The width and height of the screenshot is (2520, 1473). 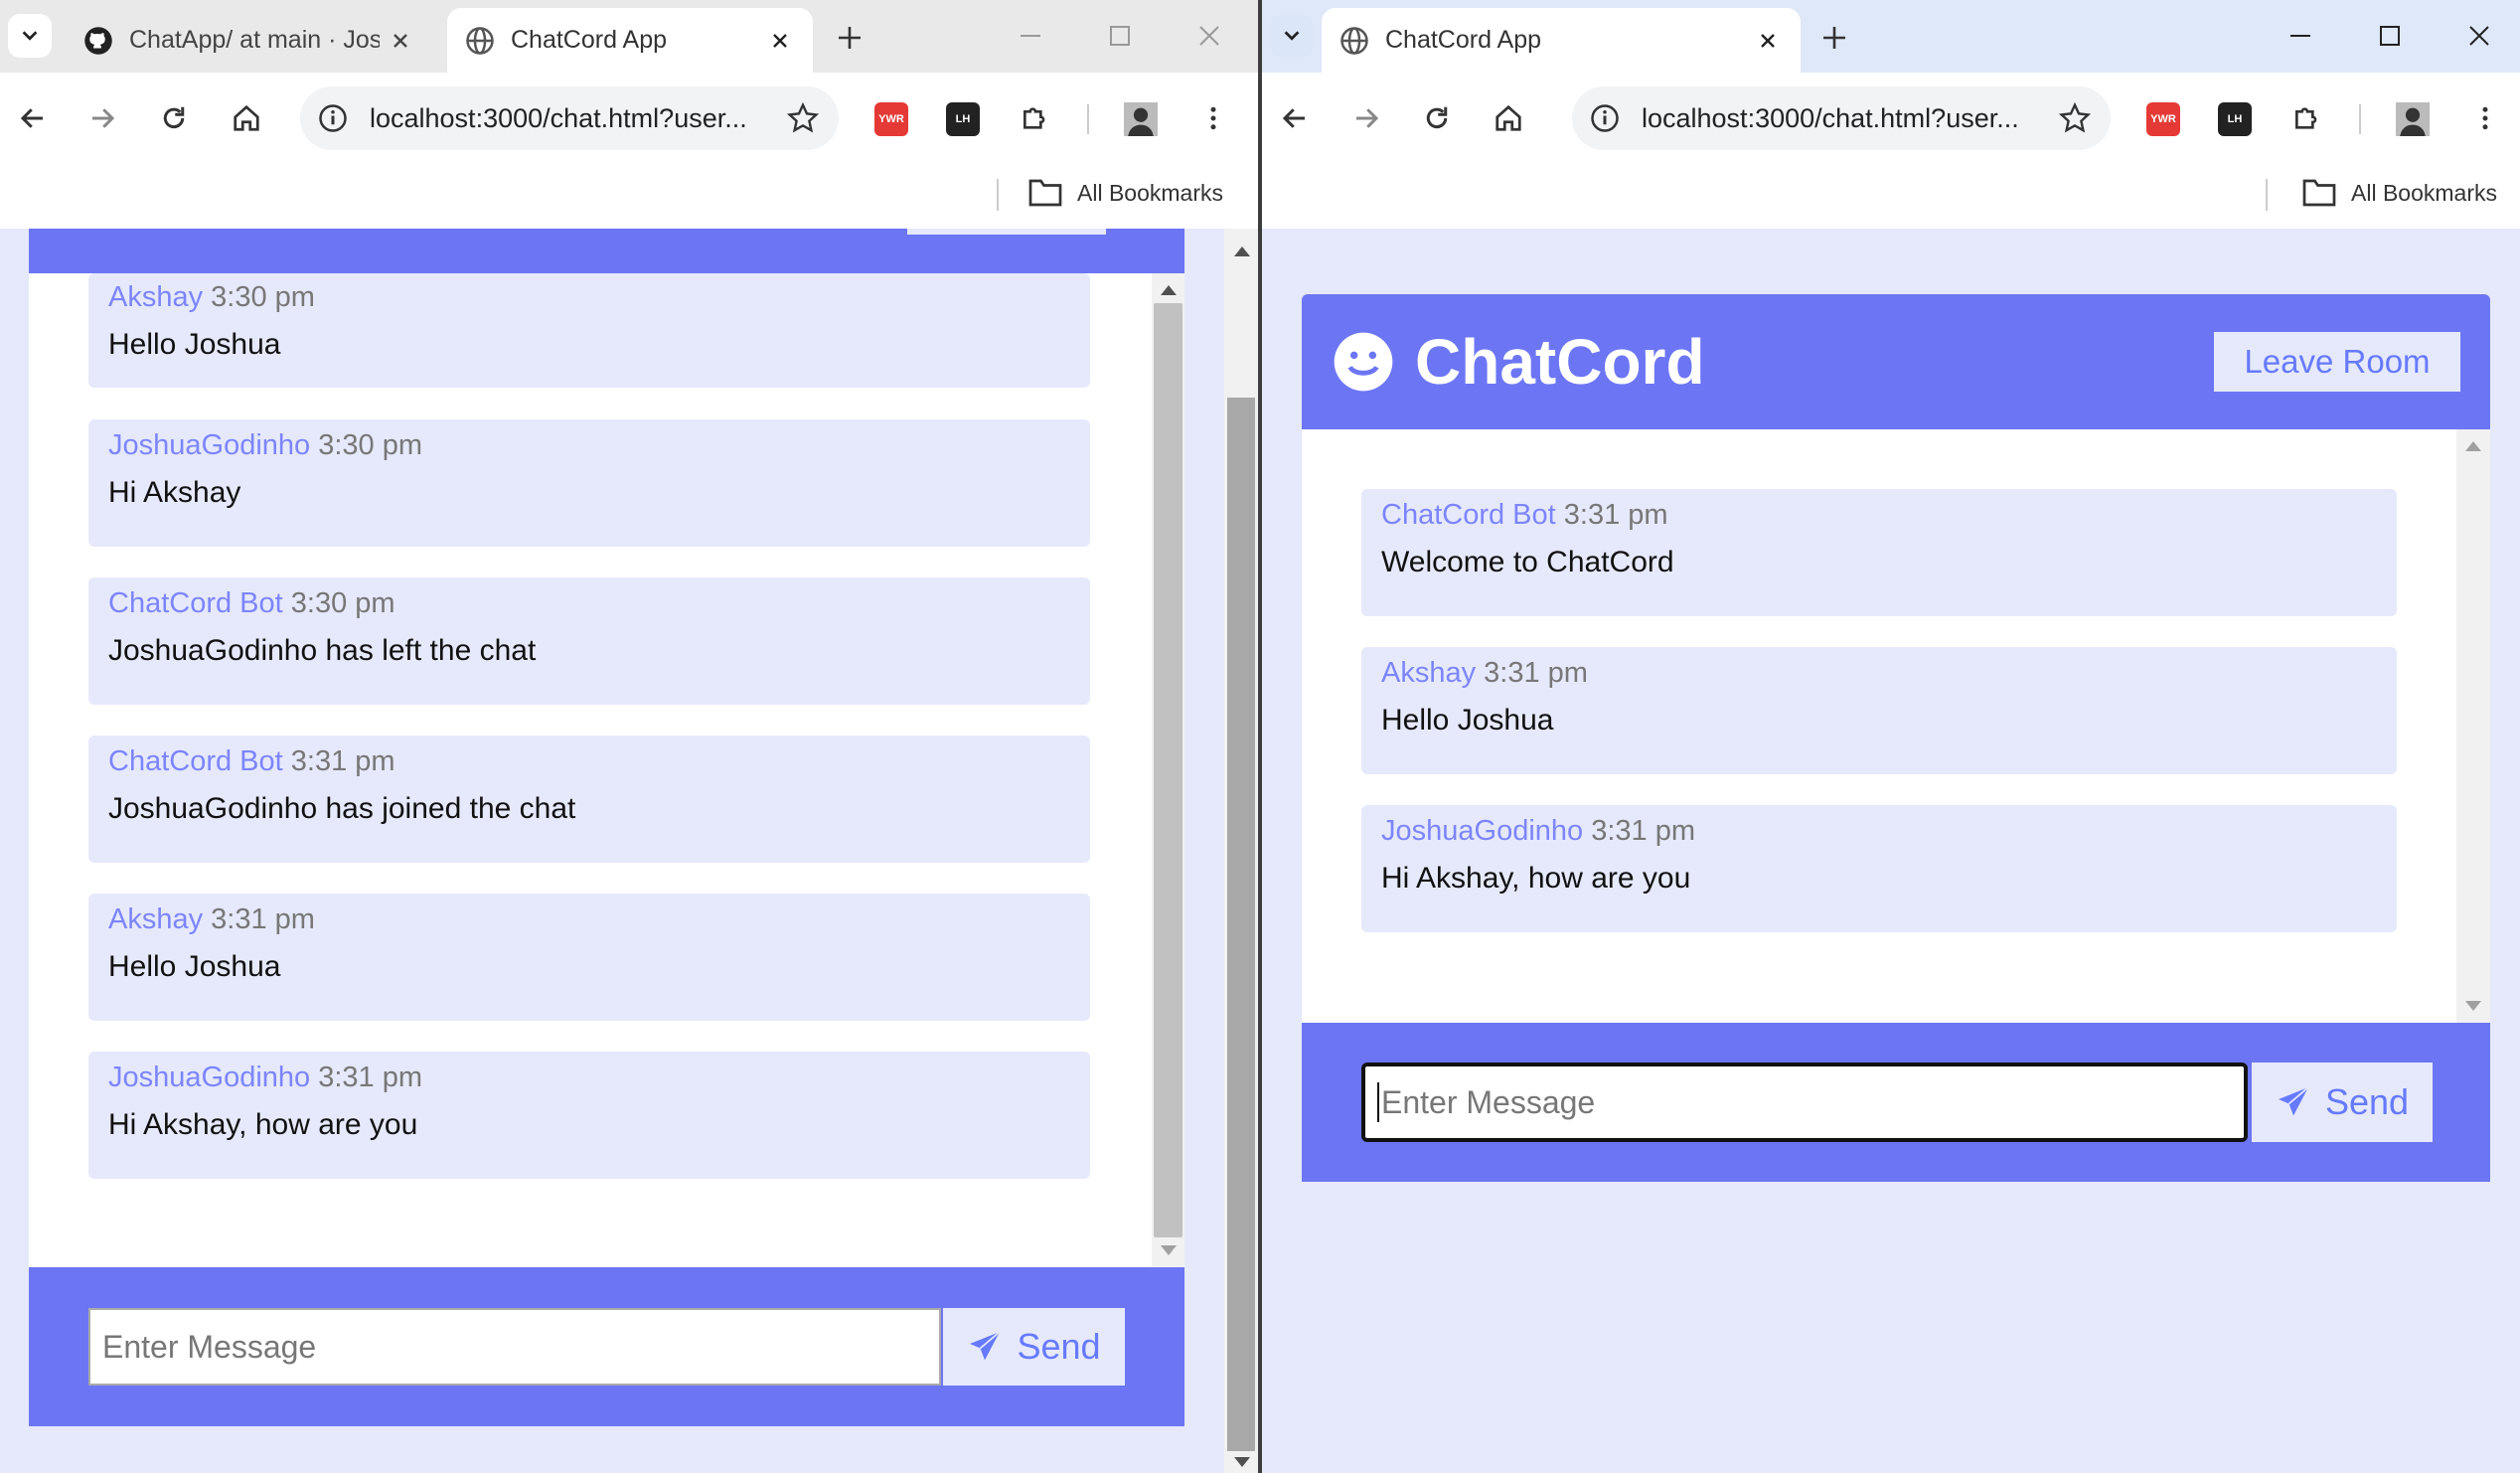 What do you see at coordinates (1045, 193) in the screenshot?
I see `folder-icon` at bounding box center [1045, 193].